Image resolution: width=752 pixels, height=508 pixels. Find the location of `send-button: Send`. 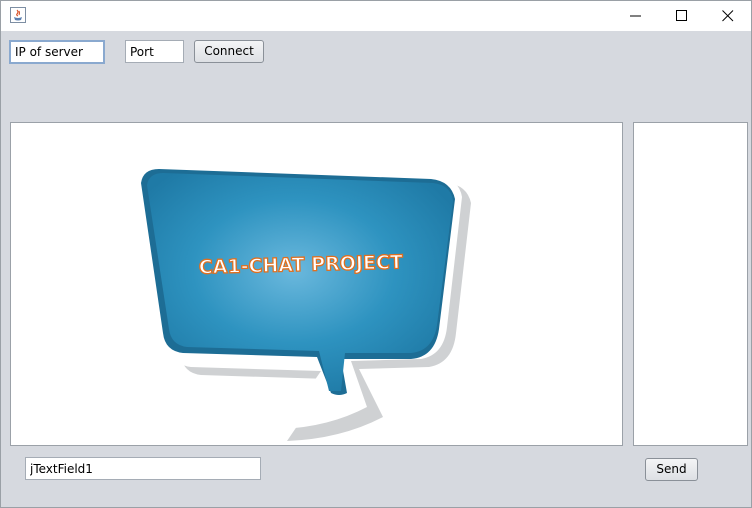

send-button: Send is located at coordinates (671, 469).